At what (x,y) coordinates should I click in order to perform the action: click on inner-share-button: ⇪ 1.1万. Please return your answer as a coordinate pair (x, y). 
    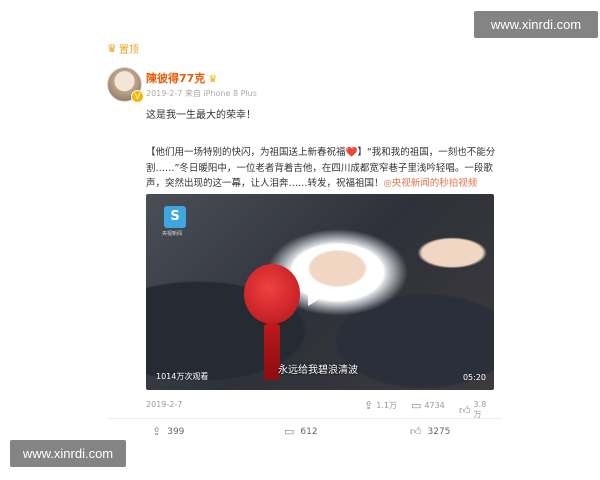
    Looking at the image, I should click on (380, 405).